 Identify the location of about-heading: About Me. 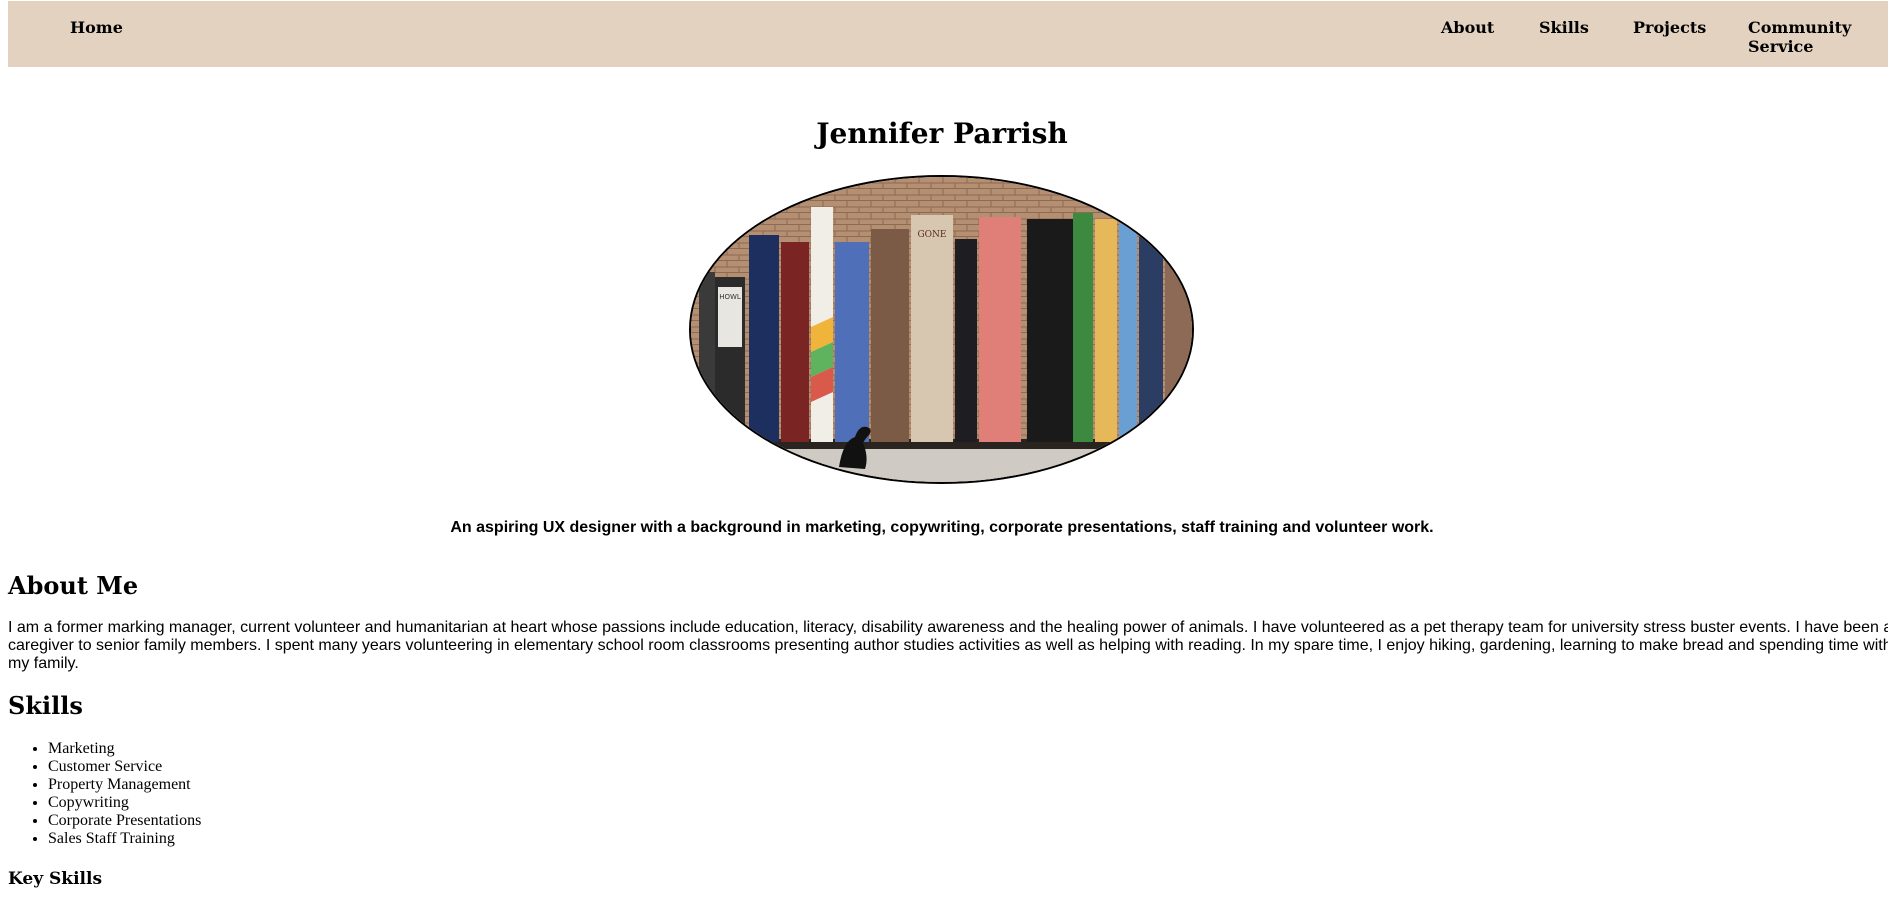
(73, 585).